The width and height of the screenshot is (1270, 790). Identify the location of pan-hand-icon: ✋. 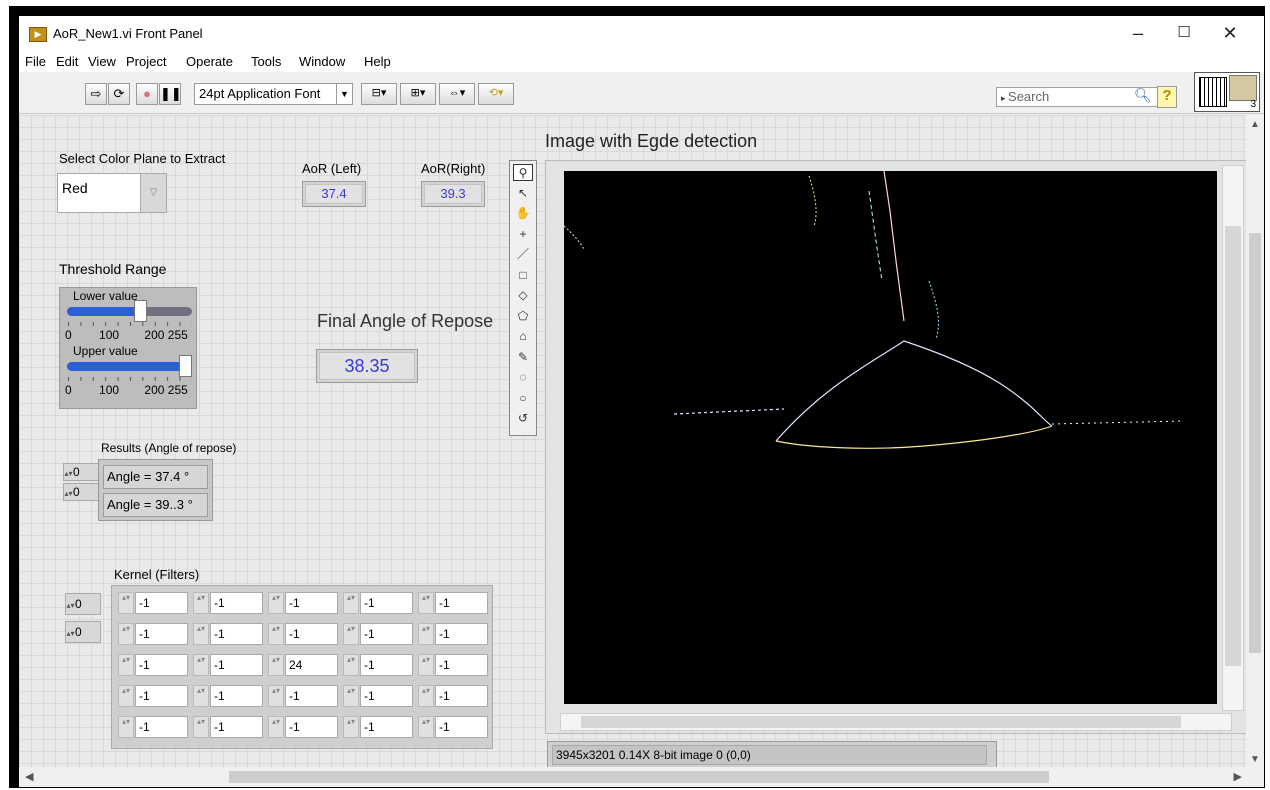
(523, 213).